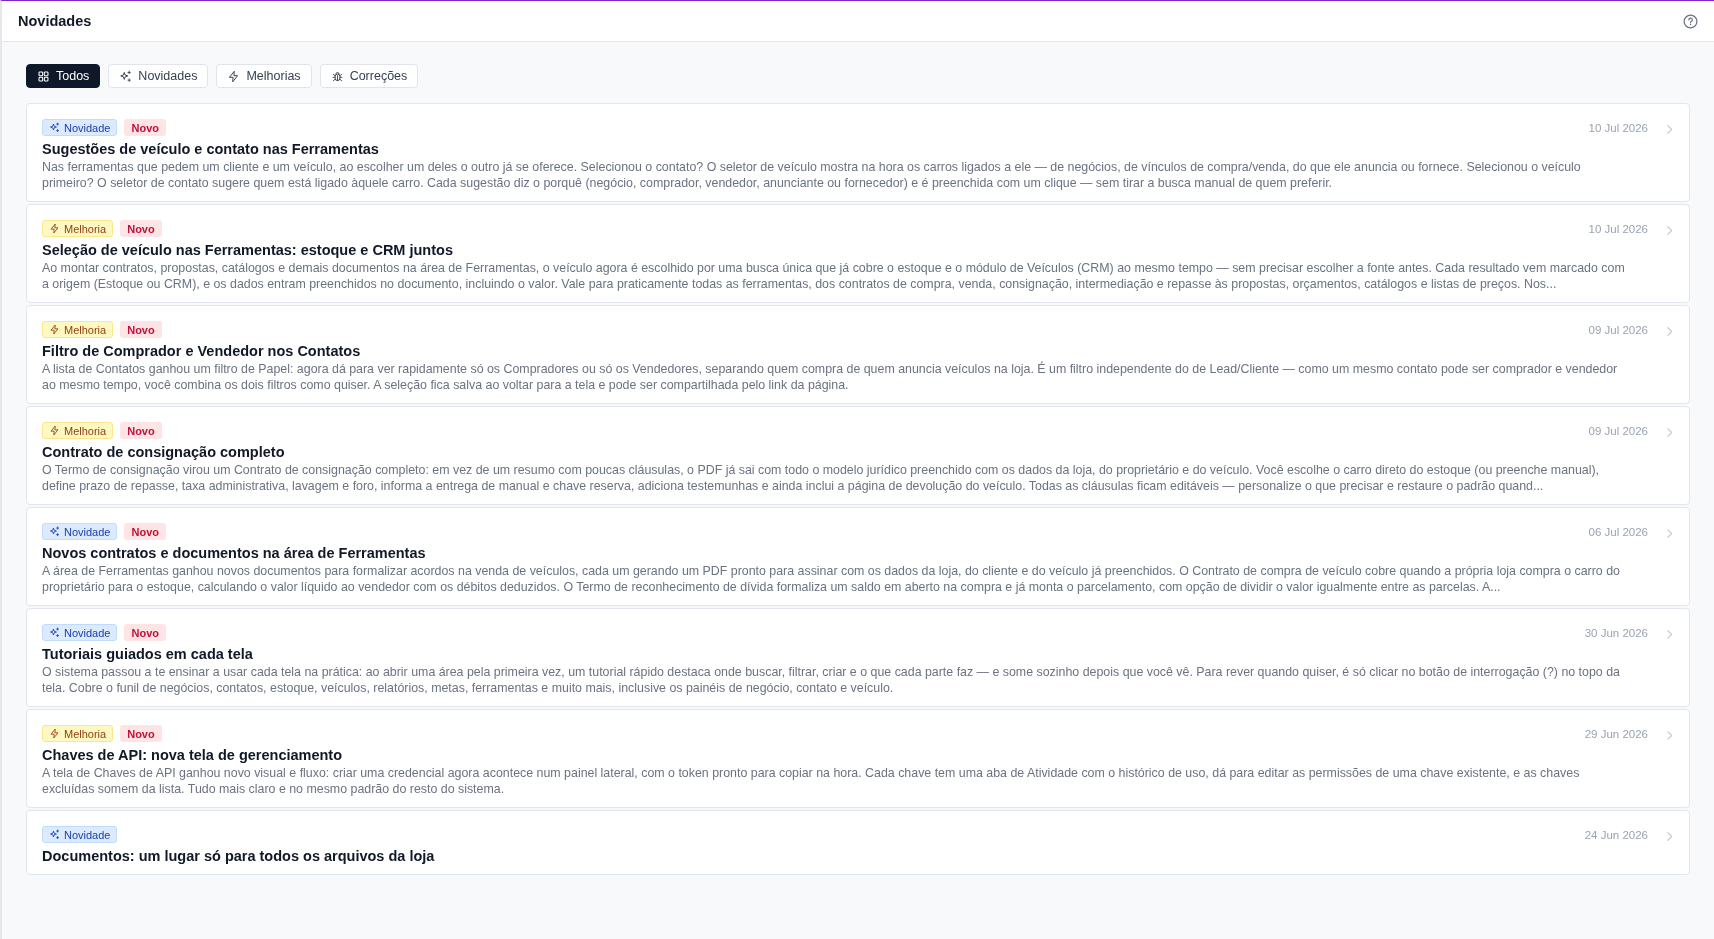  What do you see at coordinates (369, 76) in the screenshot?
I see `filter-tab: Correções` at bounding box center [369, 76].